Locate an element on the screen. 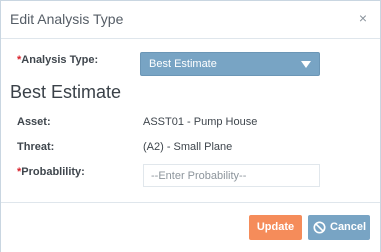 This screenshot has height=252, width=381. cancel-button: Cancel is located at coordinates (339, 227).